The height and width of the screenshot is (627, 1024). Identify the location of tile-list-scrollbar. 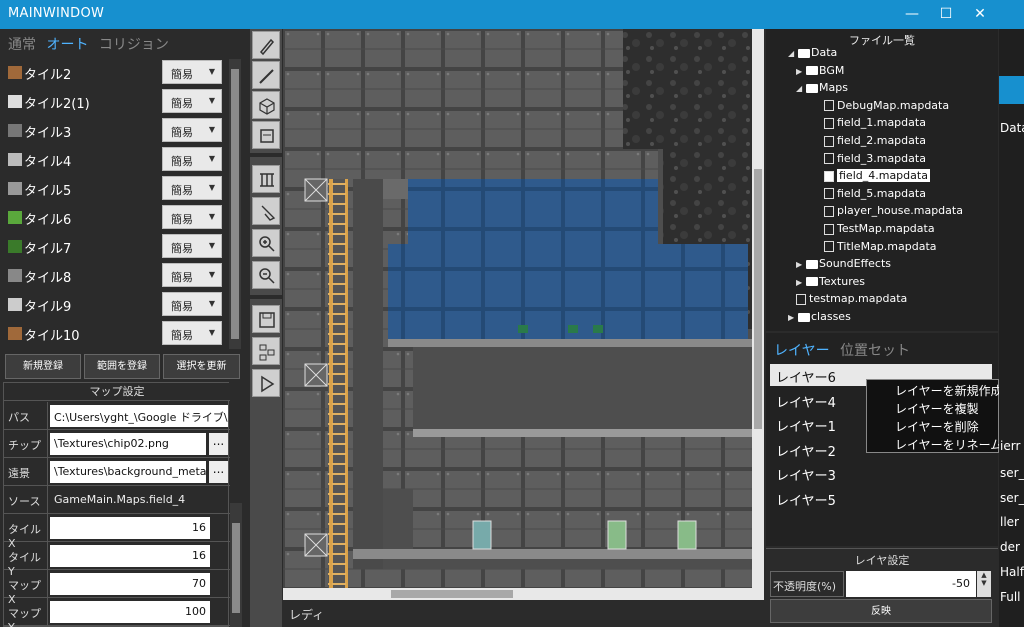
(235, 204).